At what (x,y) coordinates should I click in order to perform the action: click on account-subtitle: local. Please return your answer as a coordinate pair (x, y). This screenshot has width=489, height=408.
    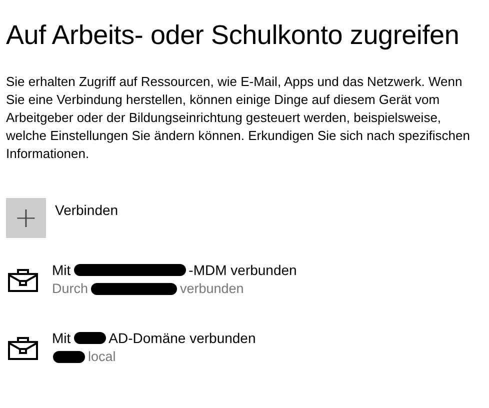
    Looking at the image, I should click on (102, 356).